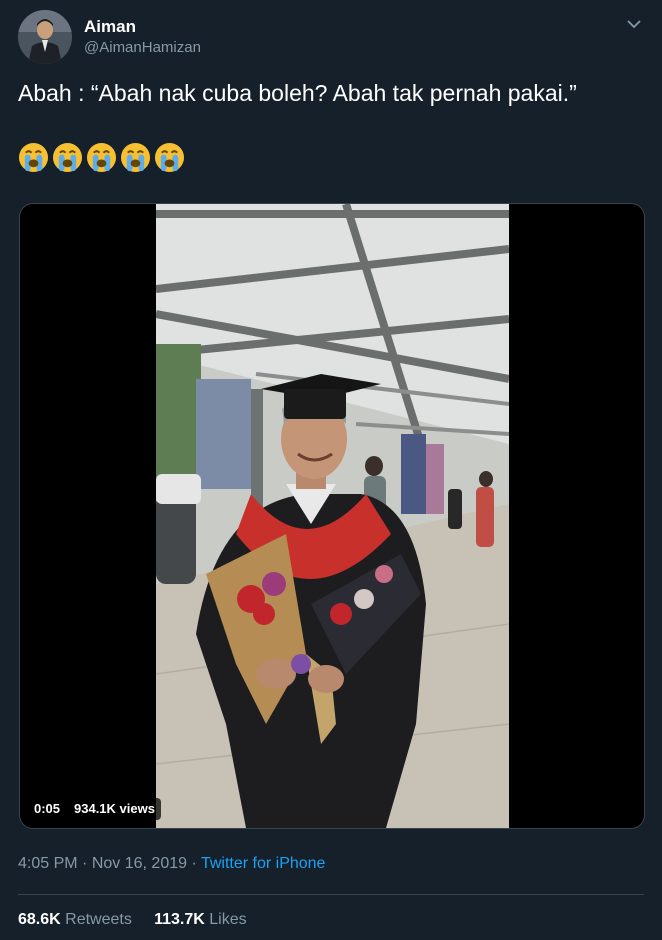 The image size is (662, 940). I want to click on retweets-count: 68.6K, so click(39, 919).